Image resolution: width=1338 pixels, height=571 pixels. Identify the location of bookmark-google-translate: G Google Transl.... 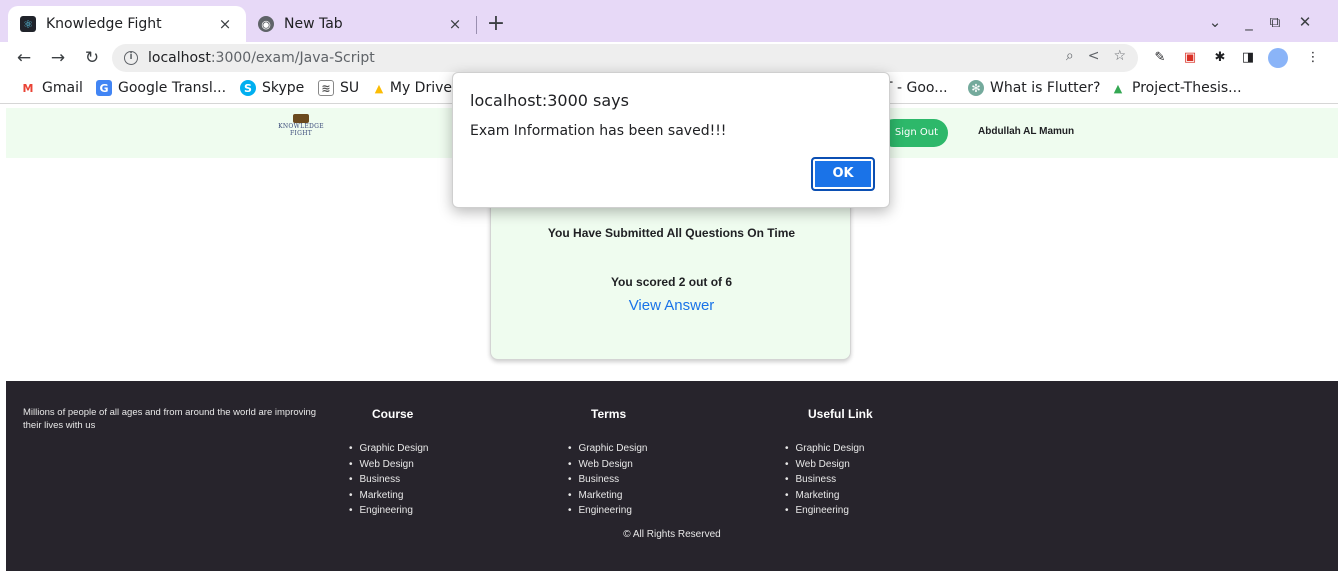
(161, 88).